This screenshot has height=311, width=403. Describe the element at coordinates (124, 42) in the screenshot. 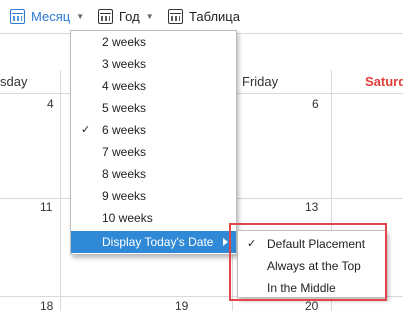

I see `menu-item-label: 2 weeks` at that location.